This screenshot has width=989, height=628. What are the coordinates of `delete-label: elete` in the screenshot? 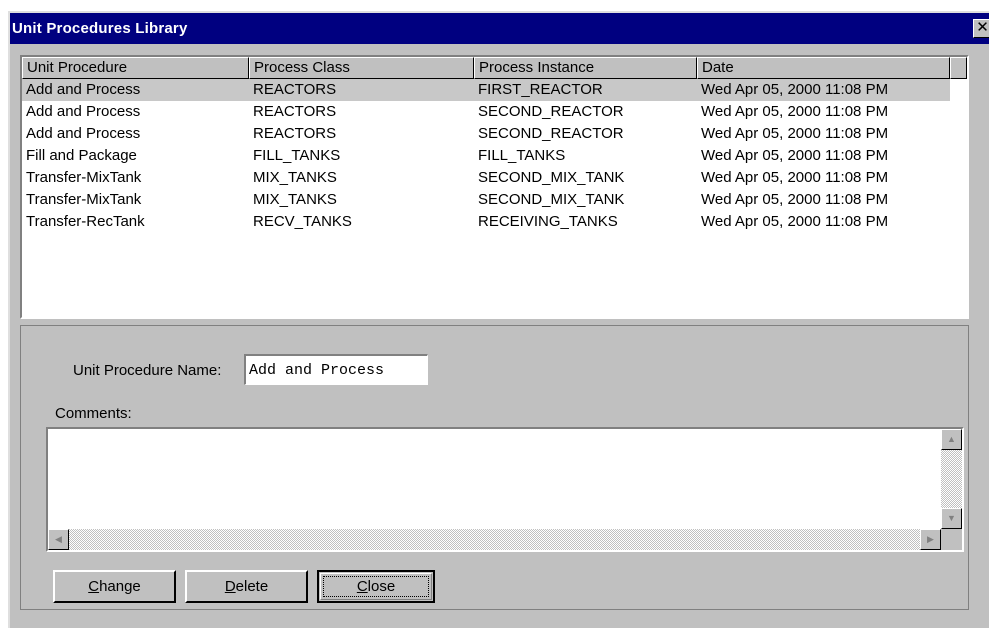 It's located at (252, 586).